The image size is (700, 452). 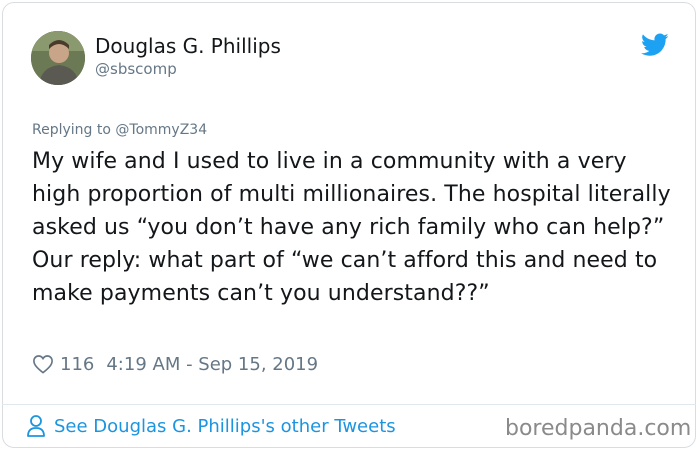 I want to click on heart-icon, so click(x=43, y=364).